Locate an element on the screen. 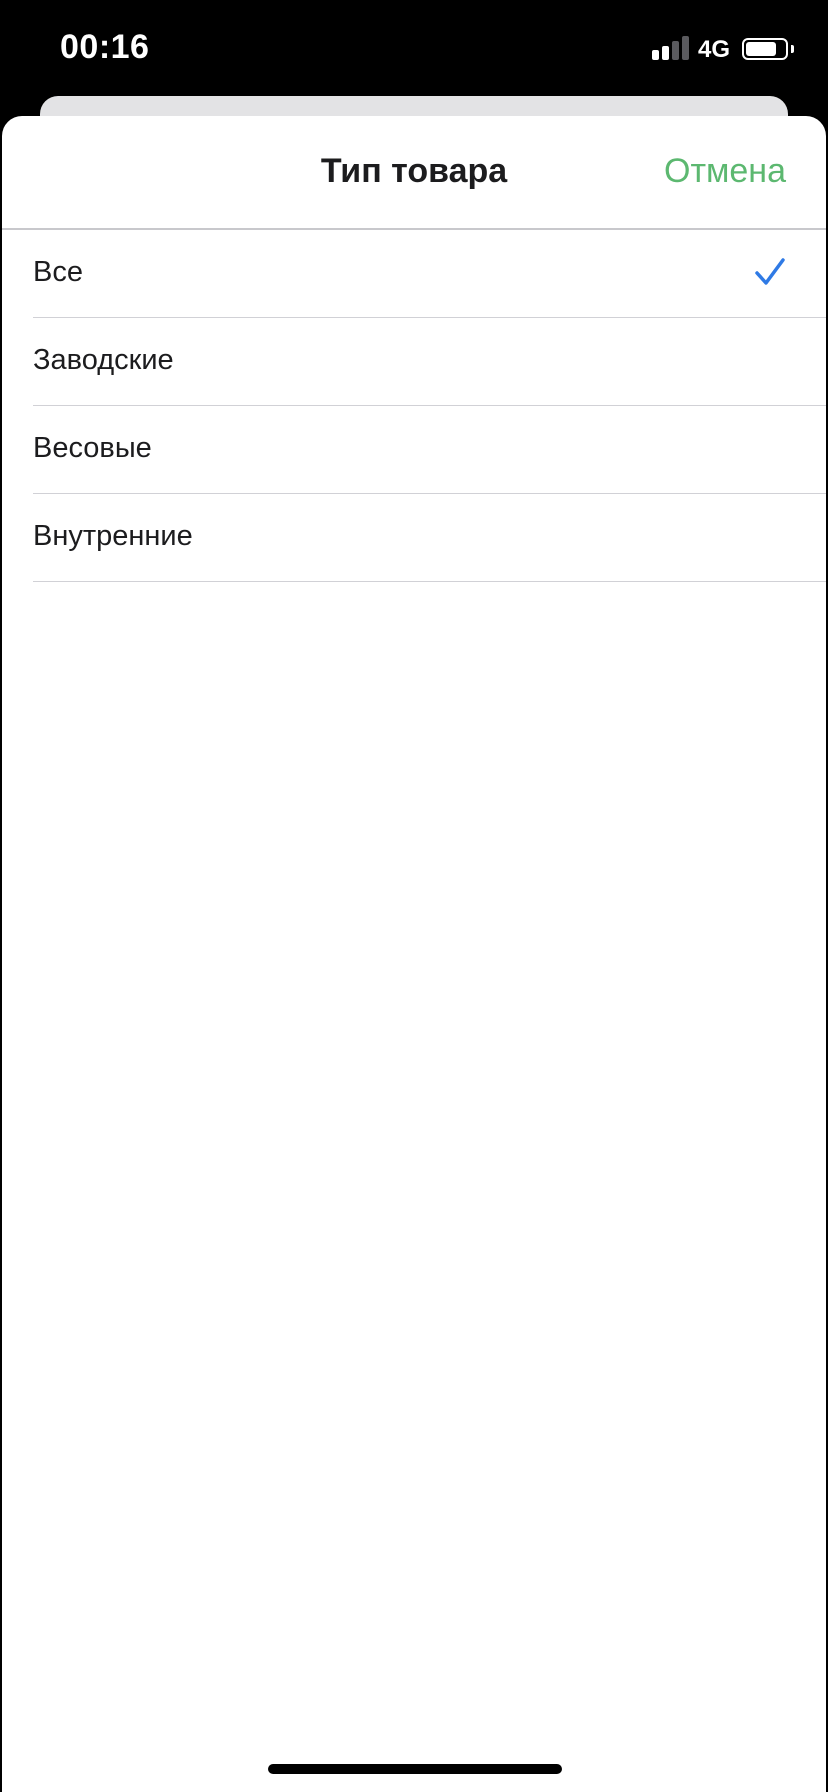 The height and width of the screenshot is (1792, 828). option-label: Весовые is located at coordinates (92, 448).